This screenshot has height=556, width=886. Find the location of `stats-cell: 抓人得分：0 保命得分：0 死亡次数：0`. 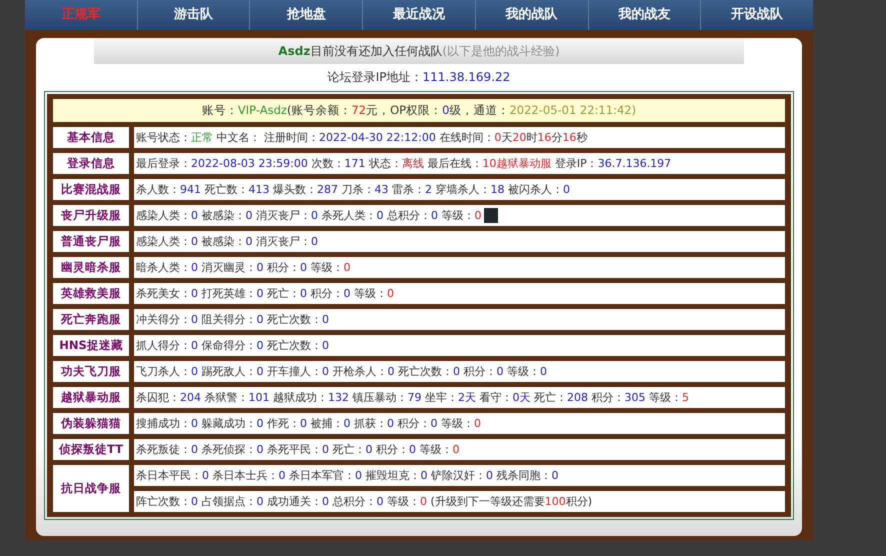

stats-cell: 抓人得分：0 保命得分：0 死亡次数：0 is located at coordinates (459, 345).